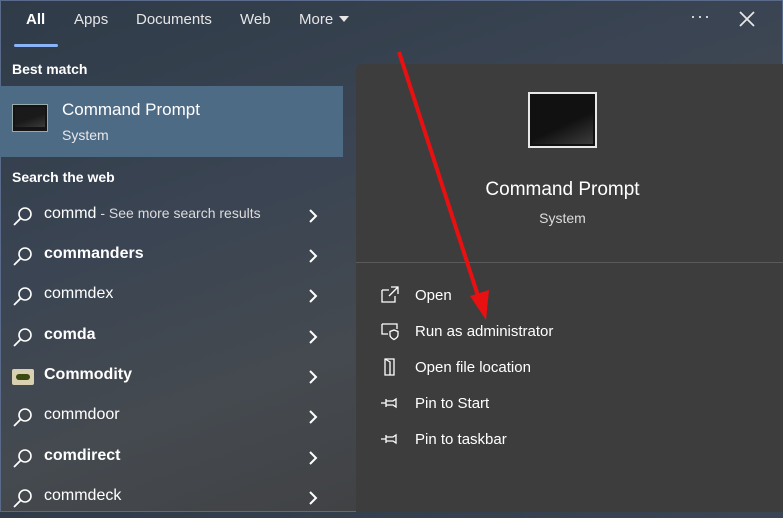  What do you see at coordinates (316, 19) in the screenshot?
I see `tab-more-label: More` at bounding box center [316, 19].